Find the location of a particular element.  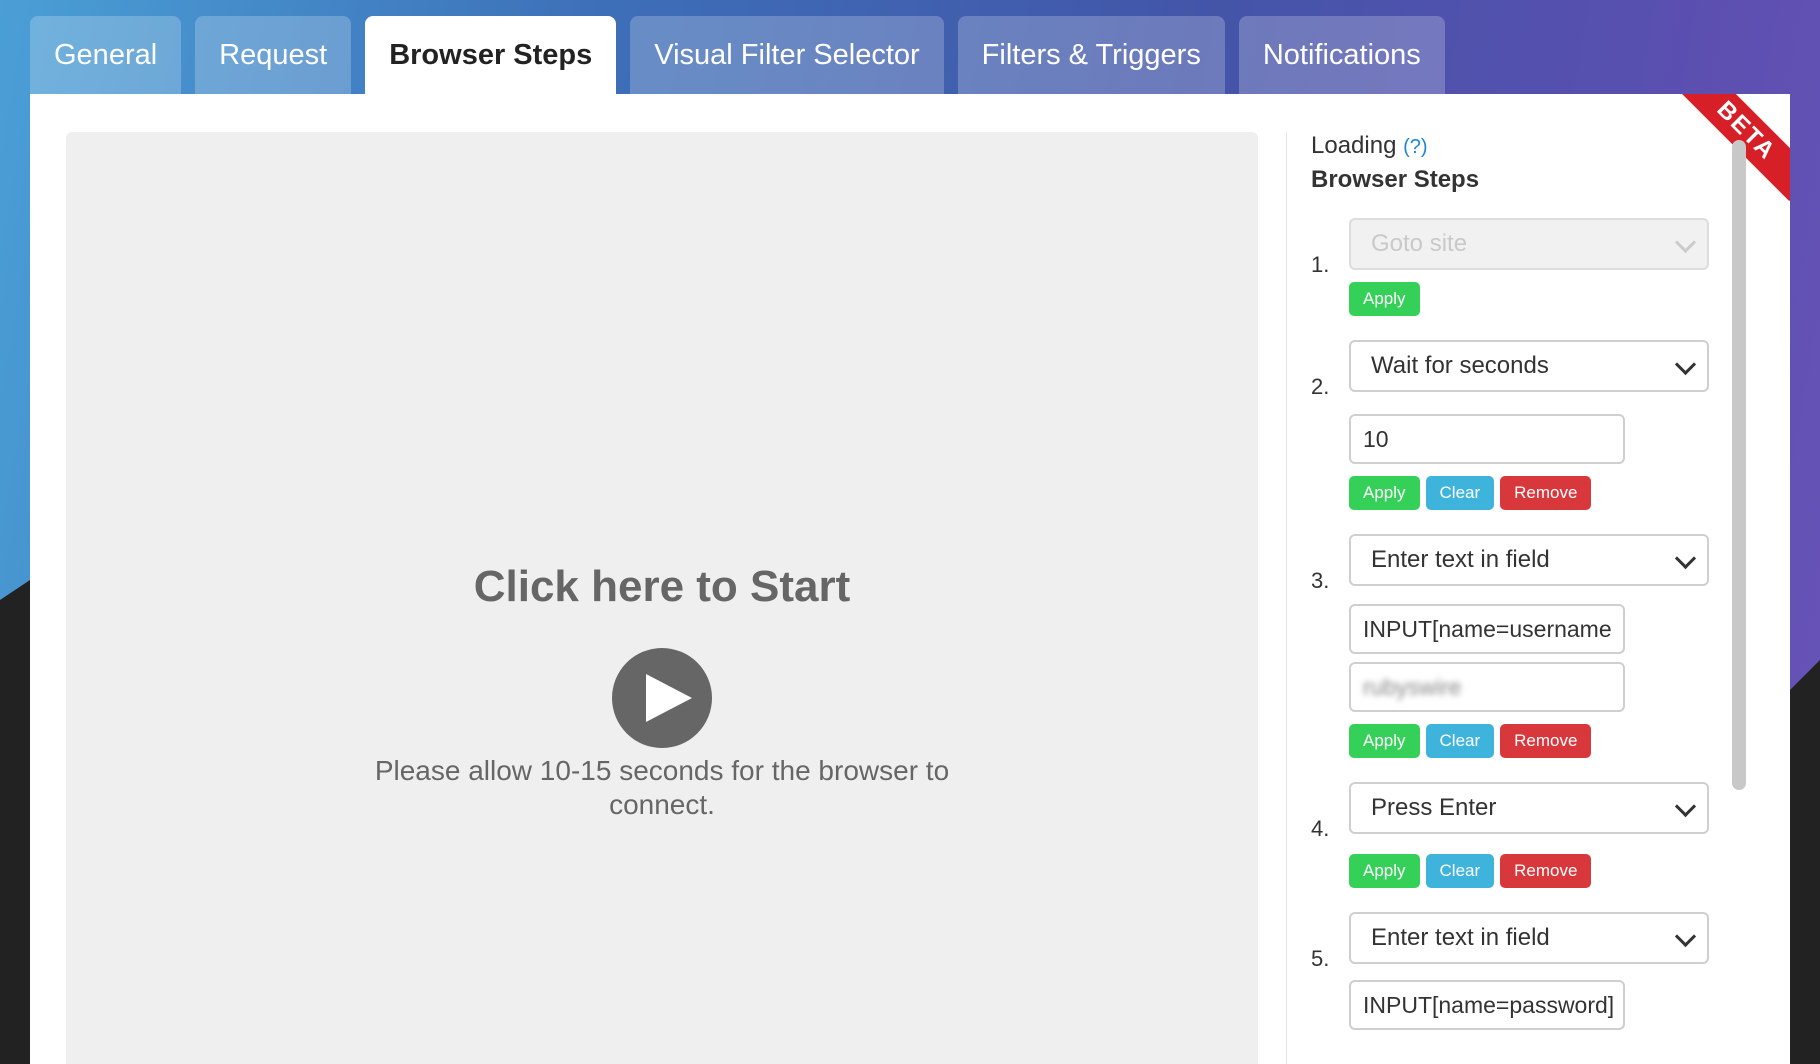

select-value: Press Enter is located at coordinates (1434, 807).